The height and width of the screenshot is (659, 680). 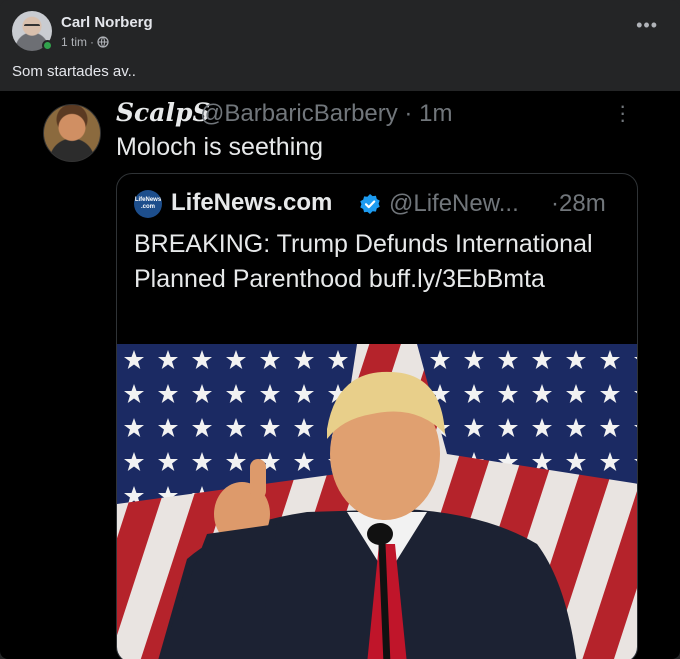 What do you see at coordinates (32, 26) in the screenshot?
I see `avatar-glasses` at bounding box center [32, 26].